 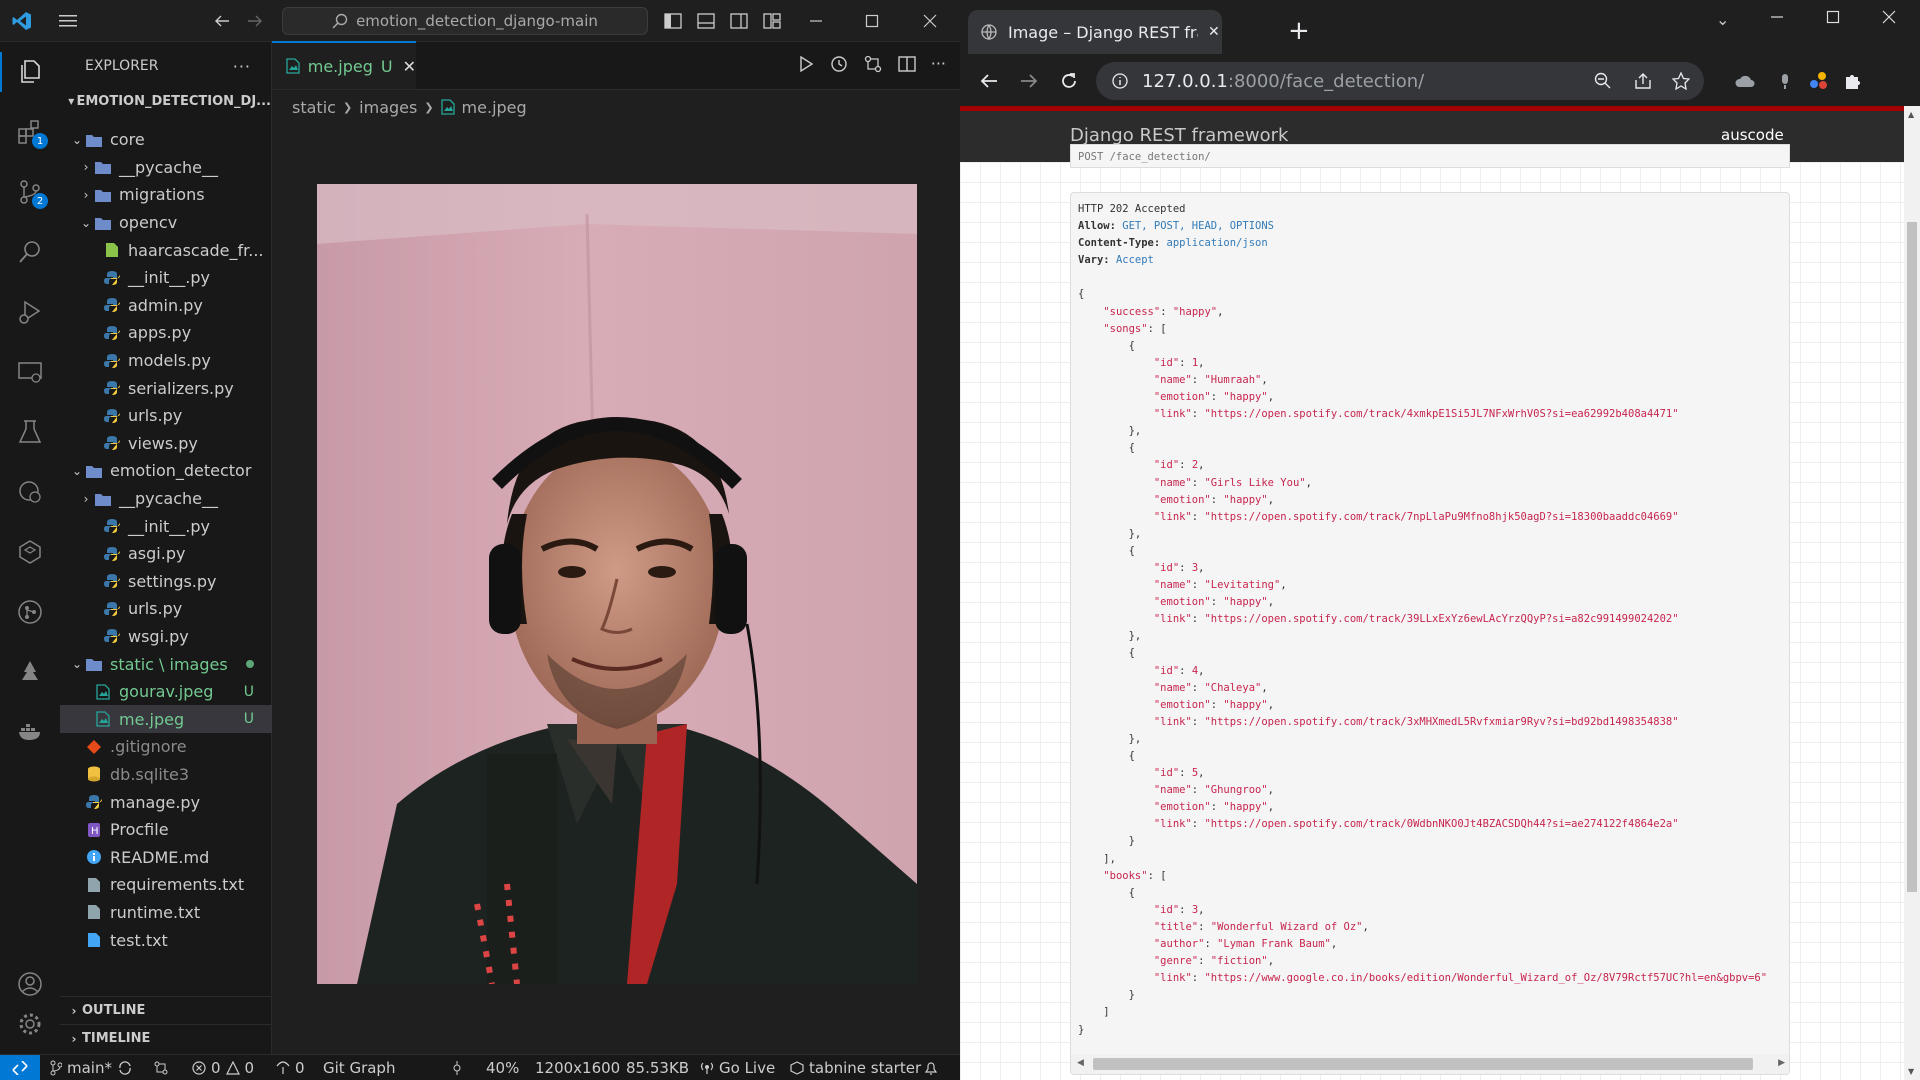 What do you see at coordinates (30, 552) in the screenshot?
I see `gitlens-icon` at bounding box center [30, 552].